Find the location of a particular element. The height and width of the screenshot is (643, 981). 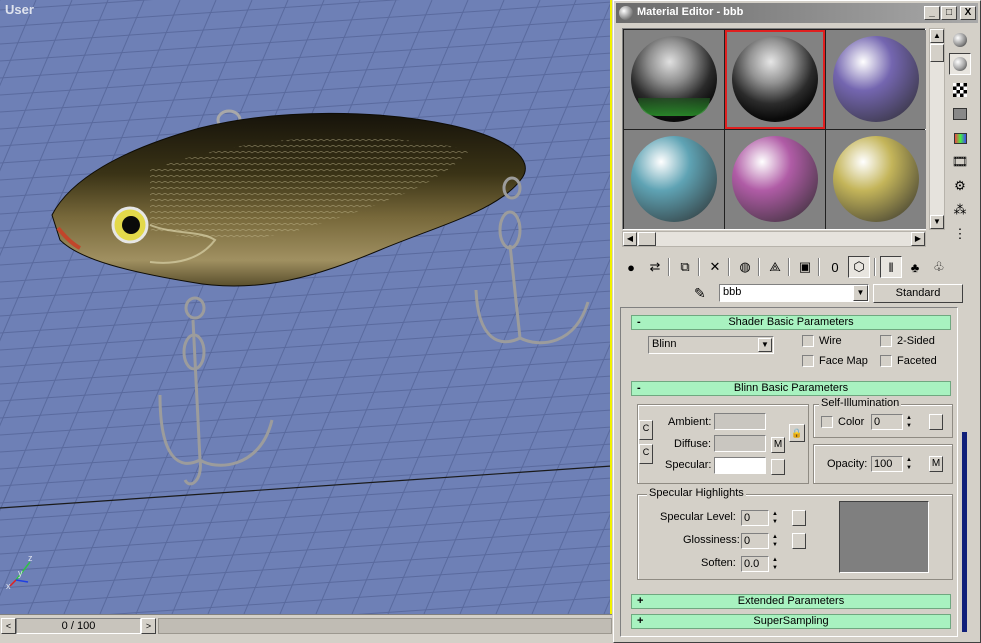

material-effects-channel-icon: 0 is located at coordinates (835, 267).